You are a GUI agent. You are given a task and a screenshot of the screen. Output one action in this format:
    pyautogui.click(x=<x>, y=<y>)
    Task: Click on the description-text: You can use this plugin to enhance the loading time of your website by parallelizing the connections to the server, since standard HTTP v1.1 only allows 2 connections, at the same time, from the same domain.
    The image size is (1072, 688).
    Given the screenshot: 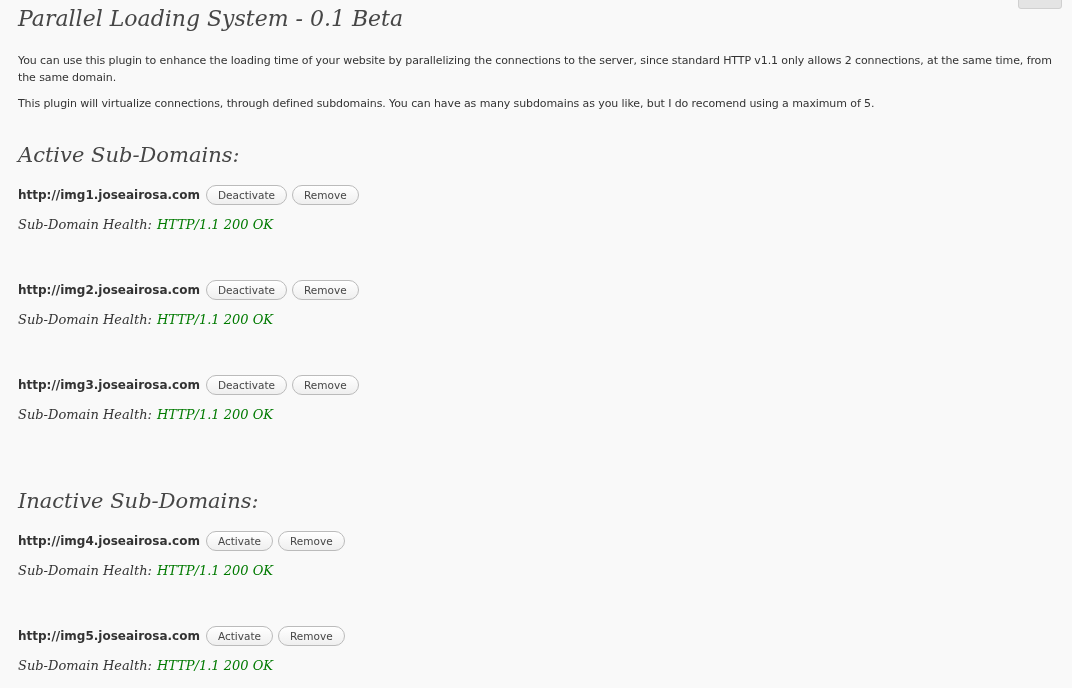 What is the action you would take?
    pyautogui.click(x=535, y=69)
    